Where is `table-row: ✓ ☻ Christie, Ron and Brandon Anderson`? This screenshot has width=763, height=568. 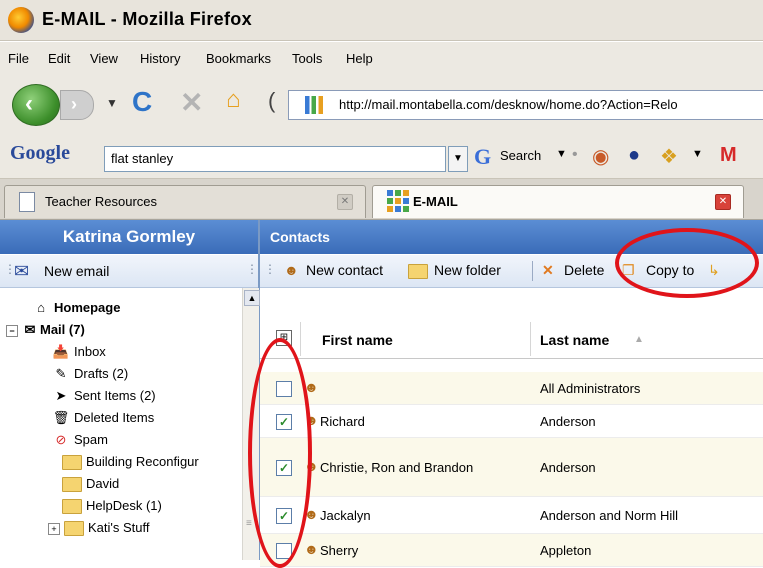 table-row: ✓ ☻ Christie, Ron and Brandon Anderson is located at coordinates (511, 467).